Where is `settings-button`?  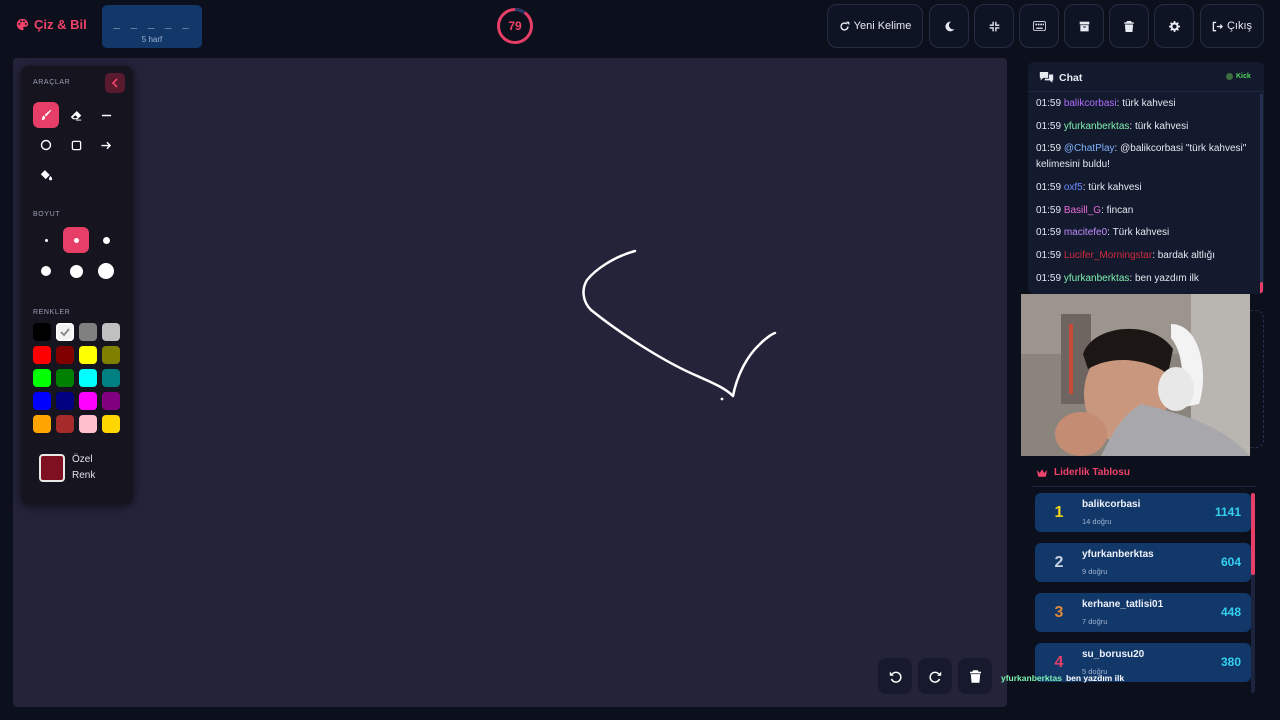
settings-button is located at coordinates (1174, 26).